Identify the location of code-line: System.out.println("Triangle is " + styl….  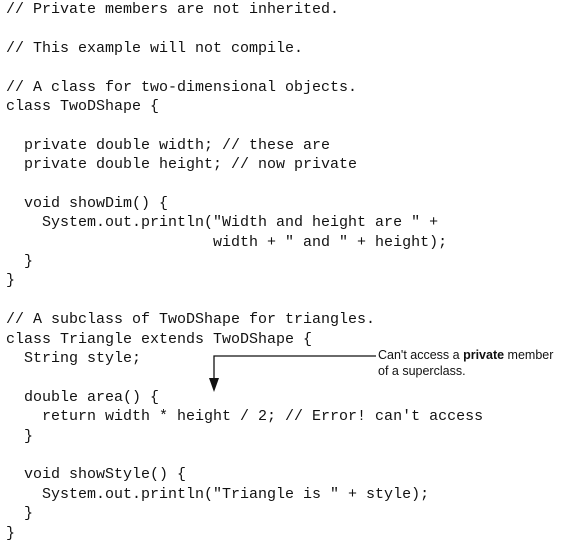
(218, 494).